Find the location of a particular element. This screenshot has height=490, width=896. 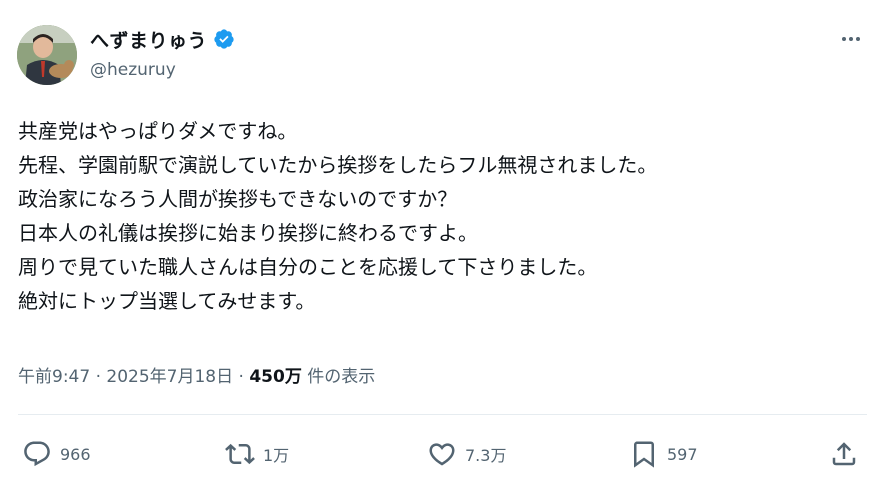

like-button: 7.3万 is located at coordinates (466, 454).